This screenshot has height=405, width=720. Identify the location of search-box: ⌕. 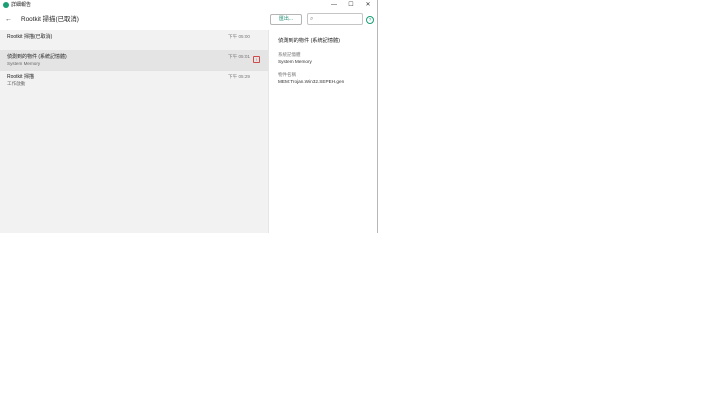
(335, 19).